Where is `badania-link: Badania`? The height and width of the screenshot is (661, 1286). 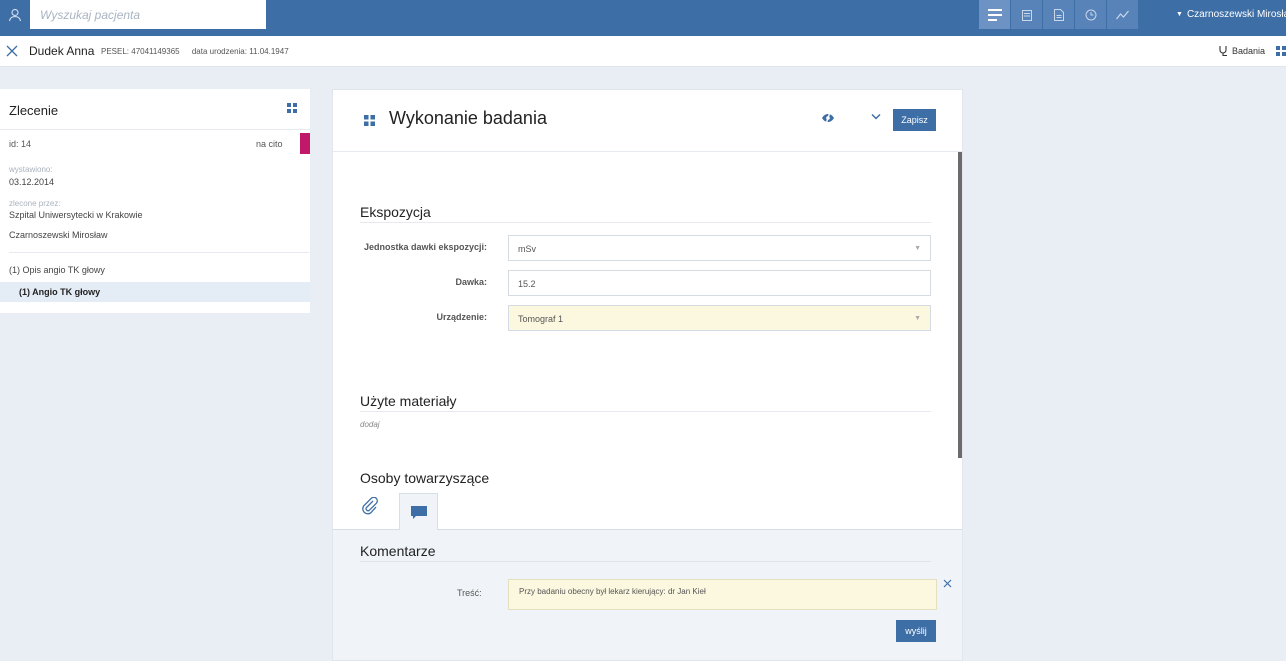
badania-link: Badania is located at coordinates (1241, 51).